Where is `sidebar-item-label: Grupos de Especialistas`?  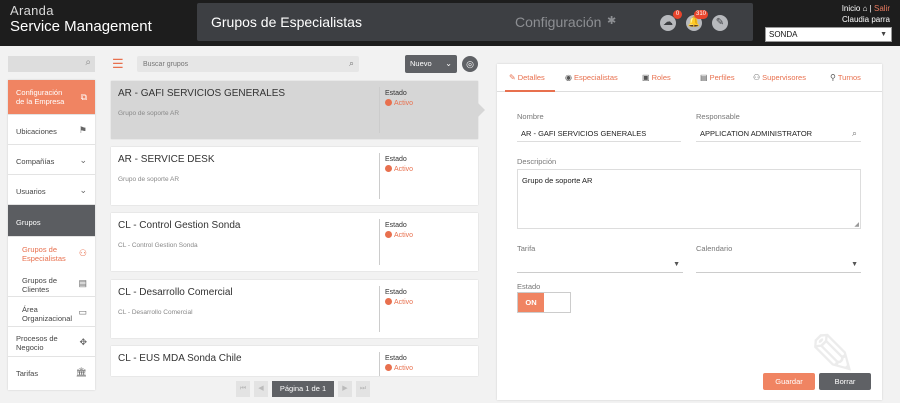 sidebar-item-label: Grupos de Especialistas is located at coordinates (44, 254).